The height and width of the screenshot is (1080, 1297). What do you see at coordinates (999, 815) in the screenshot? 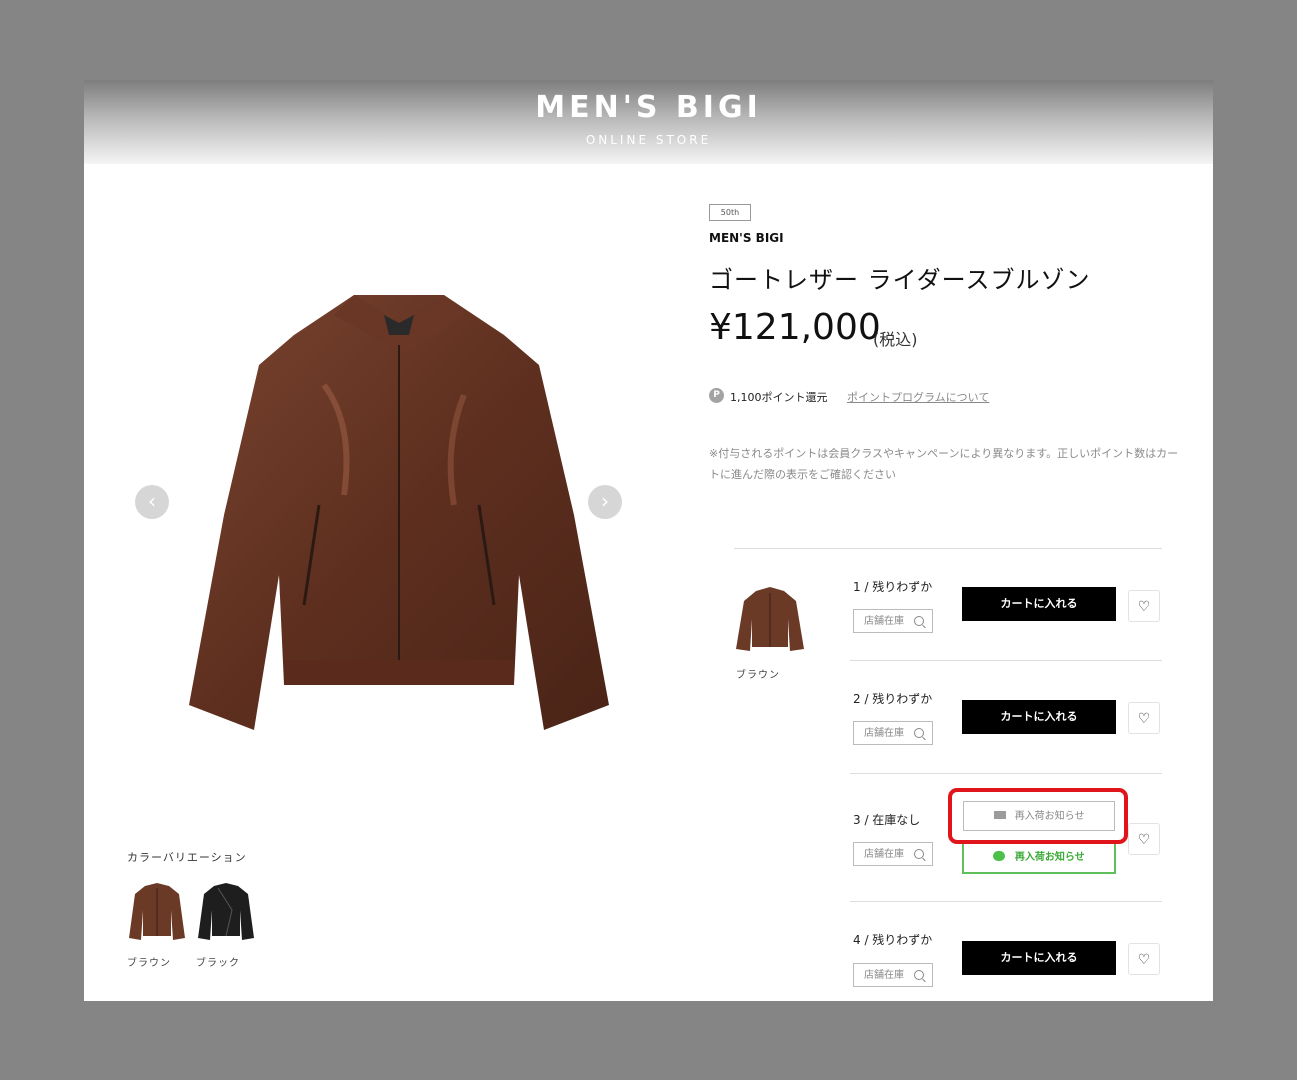
I see `mail-icon` at bounding box center [999, 815].